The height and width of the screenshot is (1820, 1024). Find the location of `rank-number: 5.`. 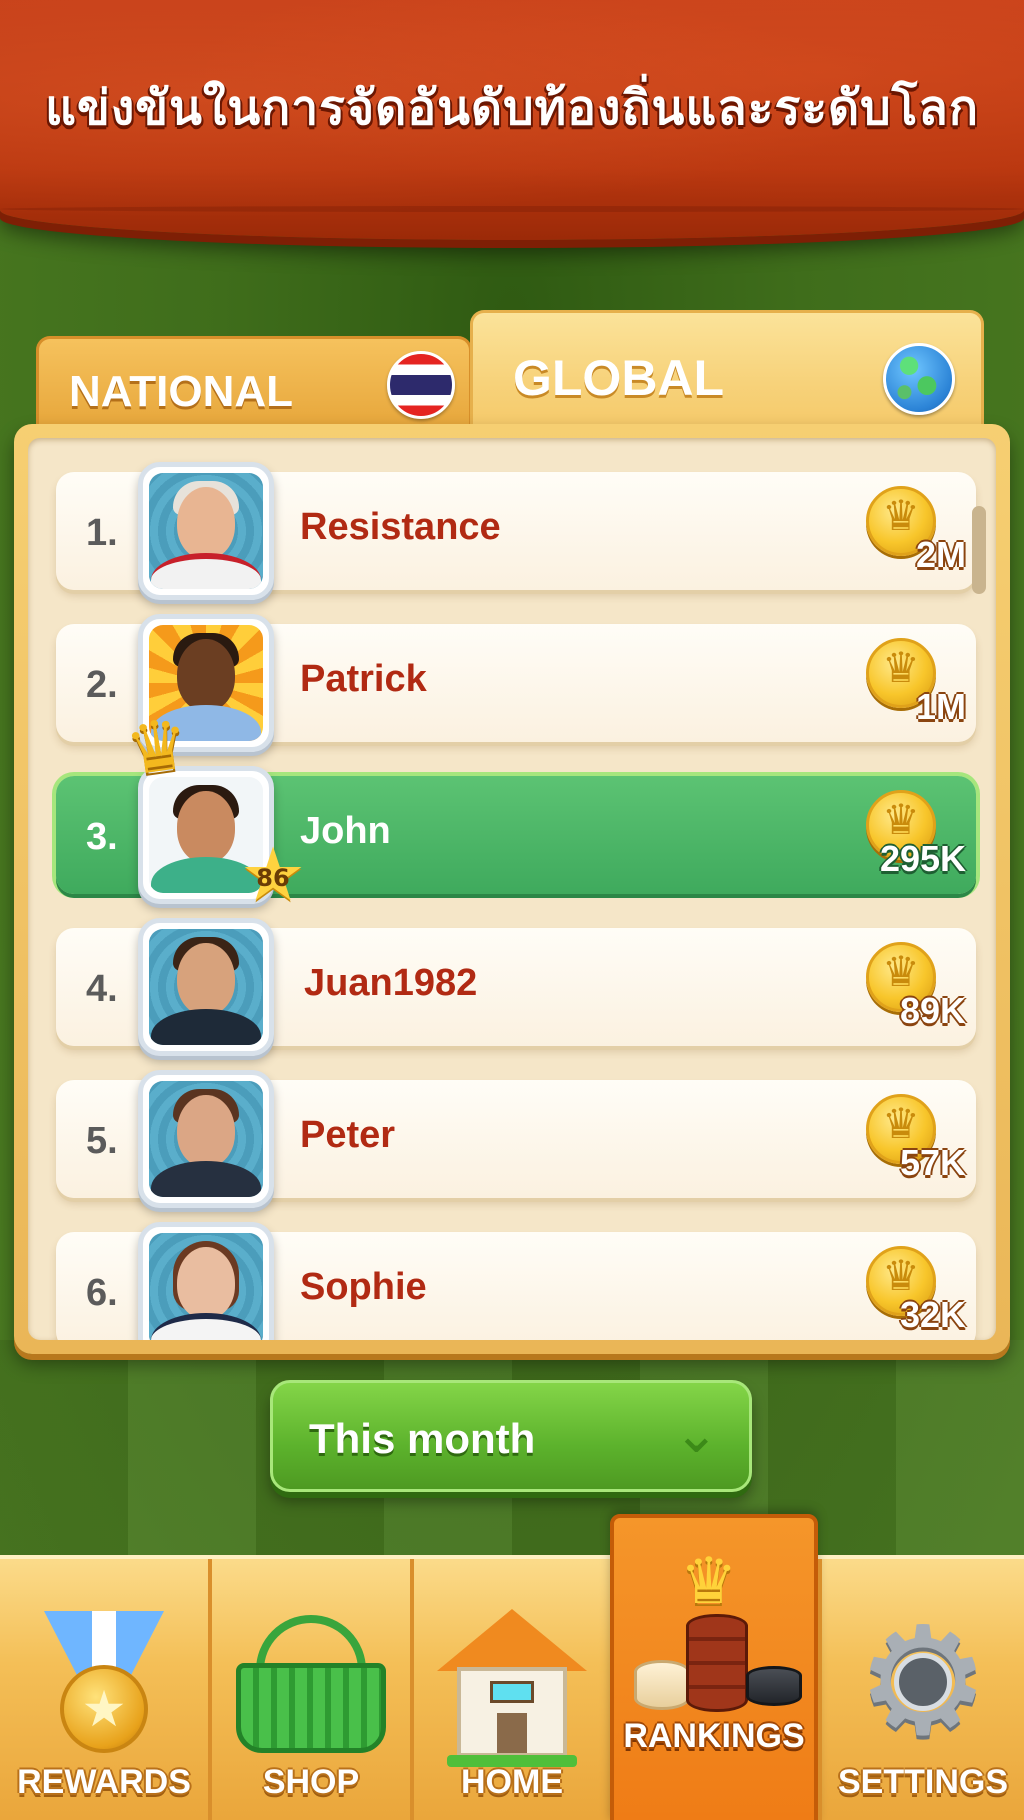

rank-number: 5. is located at coordinates (102, 1141).